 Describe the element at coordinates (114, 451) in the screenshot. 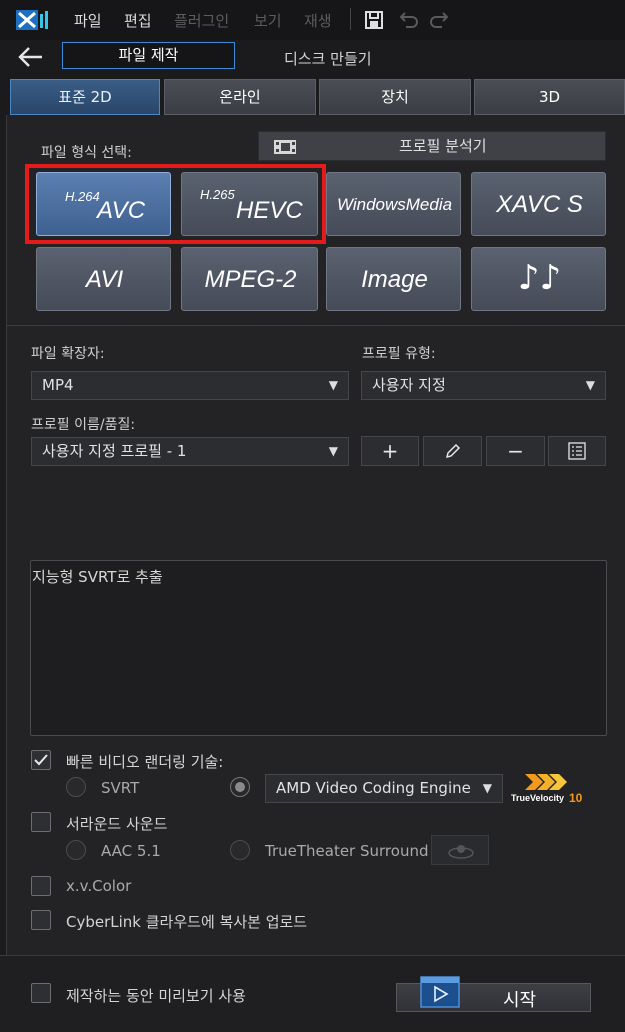

I see `profile-name-value: 사용자 지정 프로필 - 1` at that location.